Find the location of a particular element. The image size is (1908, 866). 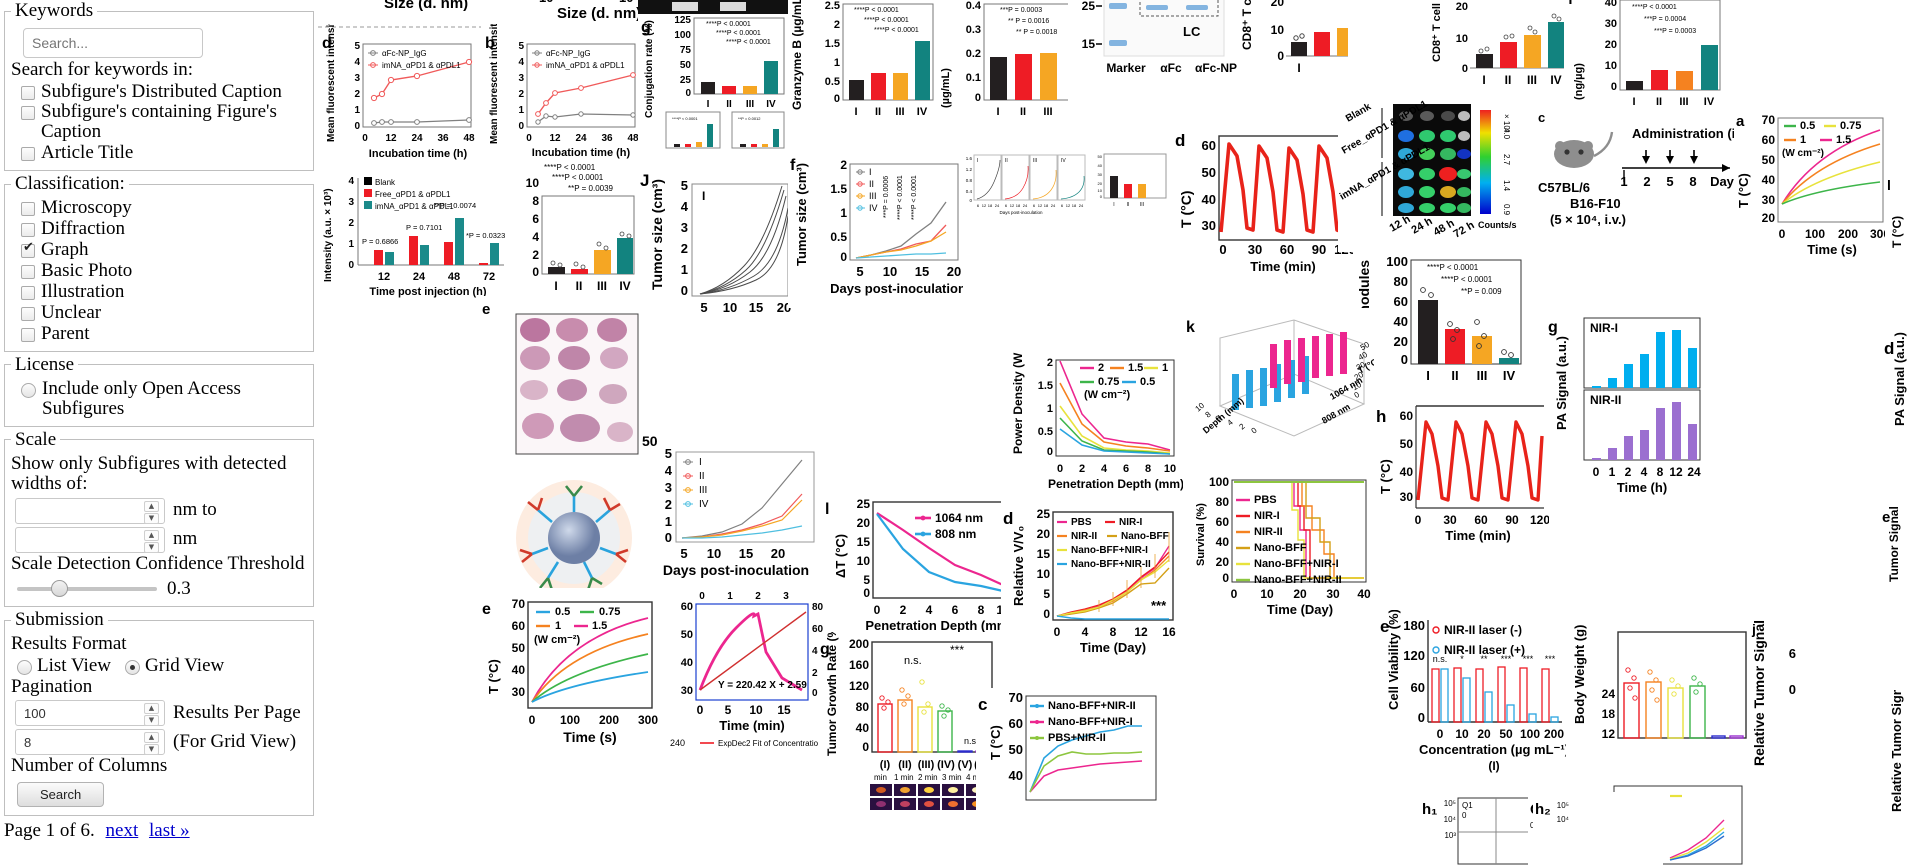

x-axis-label: Concentration (µg mL⁻¹) is located at coordinates (1493, 749).